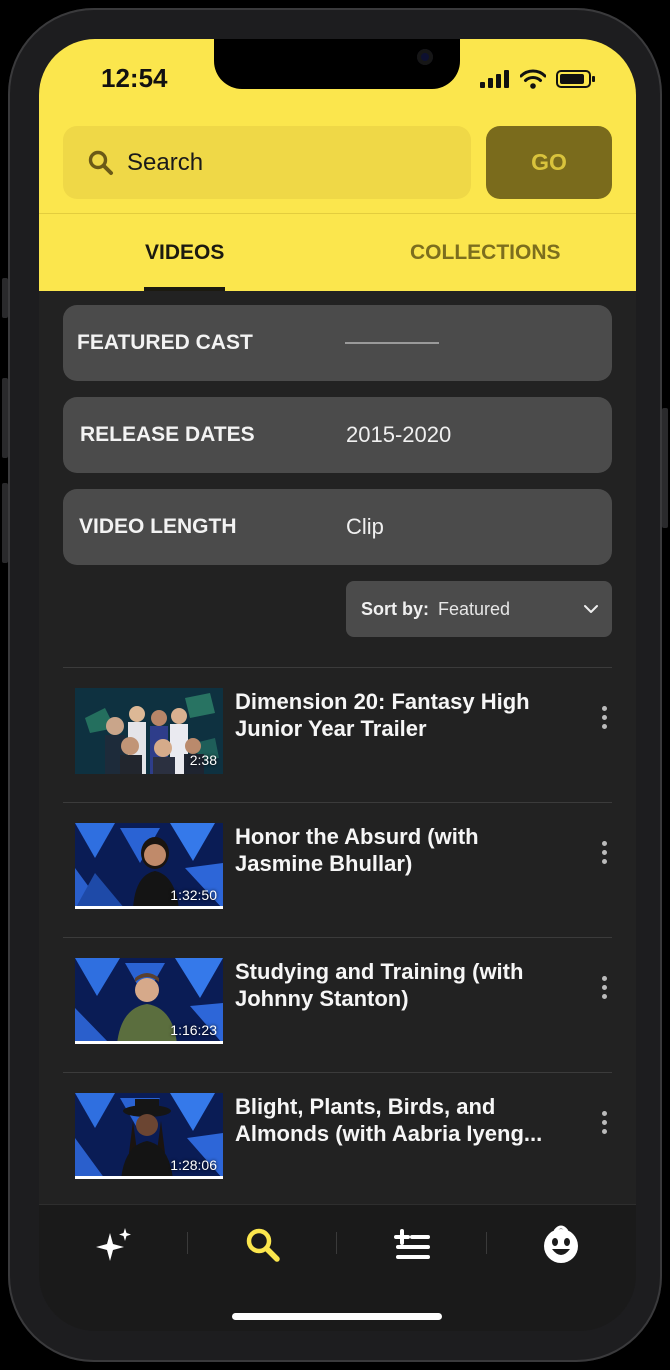 This screenshot has width=670, height=1370. Describe the element at coordinates (400, 850) in the screenshot. I see `video-title: Honor the Absurd (with Jasmine Bhullar)` at that location.